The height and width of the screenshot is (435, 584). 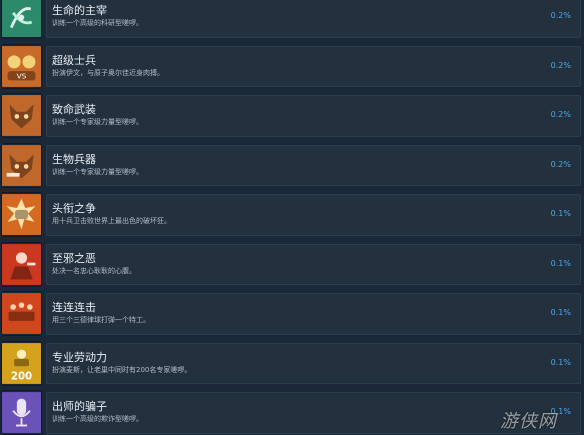 I want to click on dna-science-icon, so click(x=21, y=19).